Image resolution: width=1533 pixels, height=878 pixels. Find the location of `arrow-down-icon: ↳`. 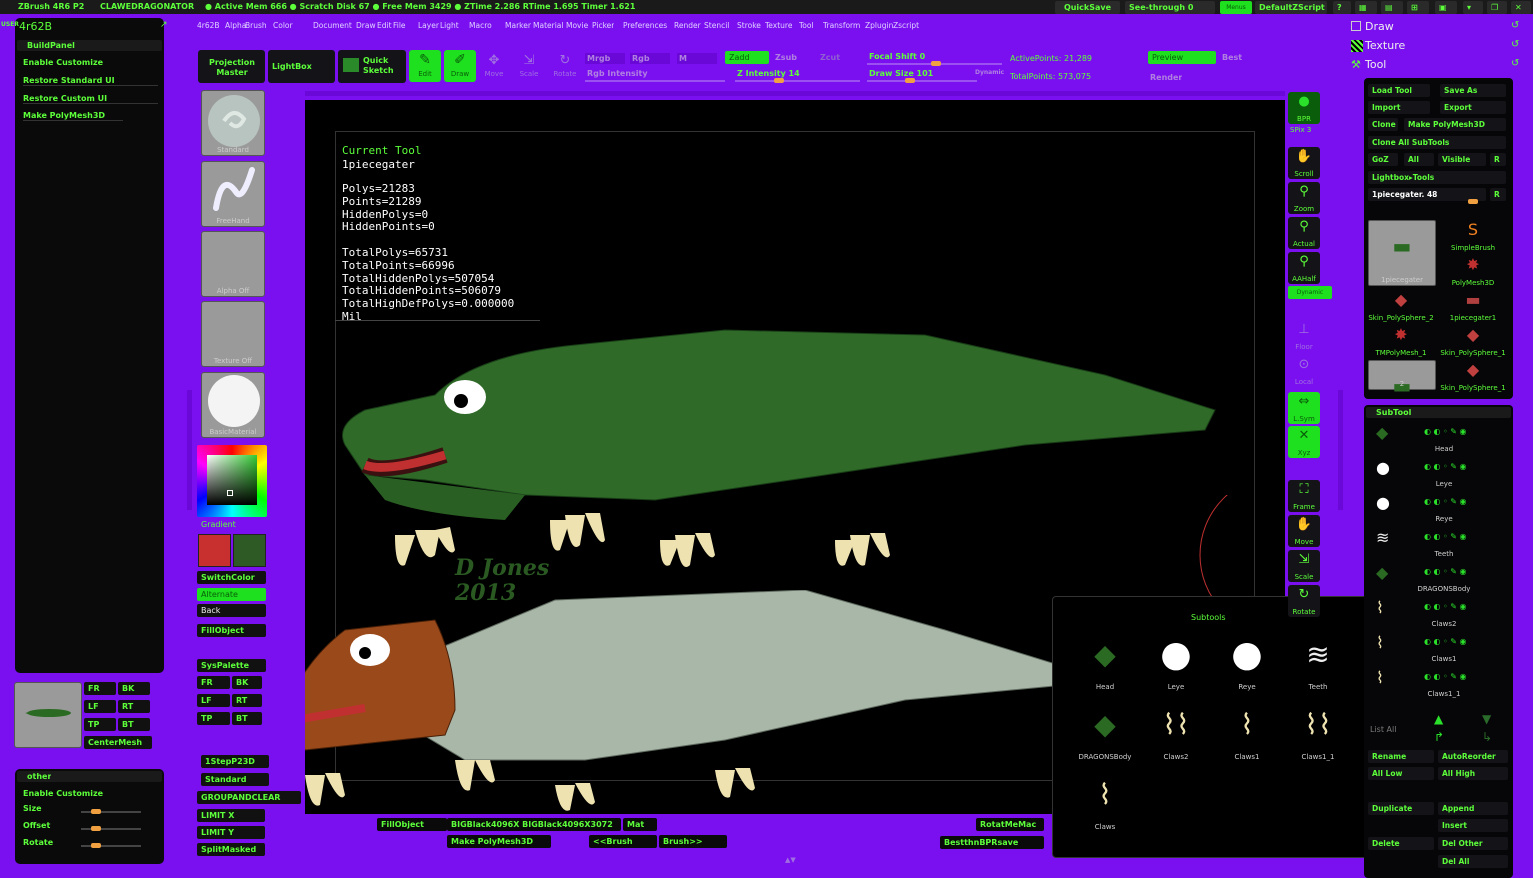

arrow-down-icon: ↳ is located at coordinates (1487, 737).